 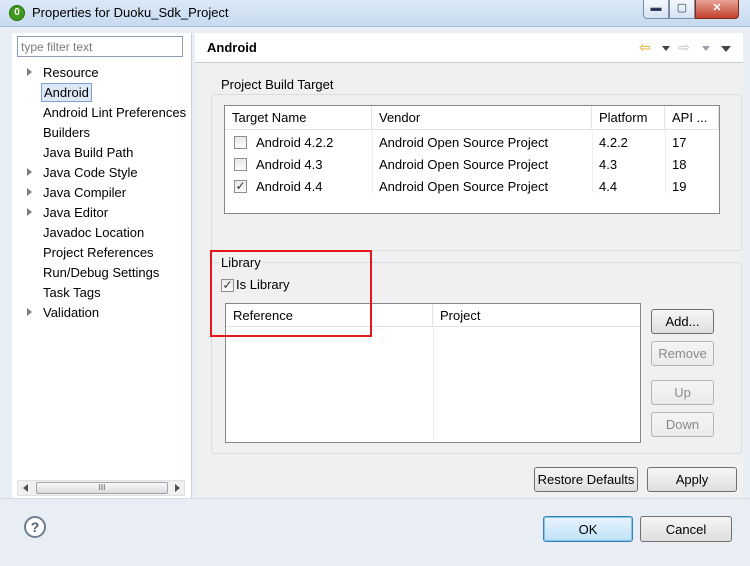 What do you see at coordinates (682, 353) in the screenshot?
I see `remove-library-button: Remove` at bounding box center [682, 353].